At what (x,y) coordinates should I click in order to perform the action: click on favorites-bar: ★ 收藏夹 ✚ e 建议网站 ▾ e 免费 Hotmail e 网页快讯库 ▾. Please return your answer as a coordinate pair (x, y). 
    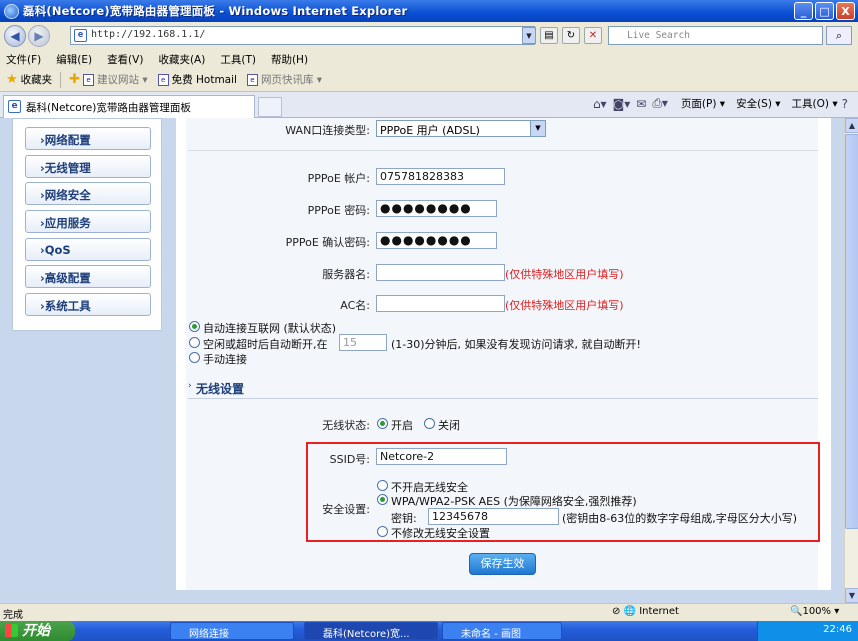
    Looking at the image, I should click on (429, 80).